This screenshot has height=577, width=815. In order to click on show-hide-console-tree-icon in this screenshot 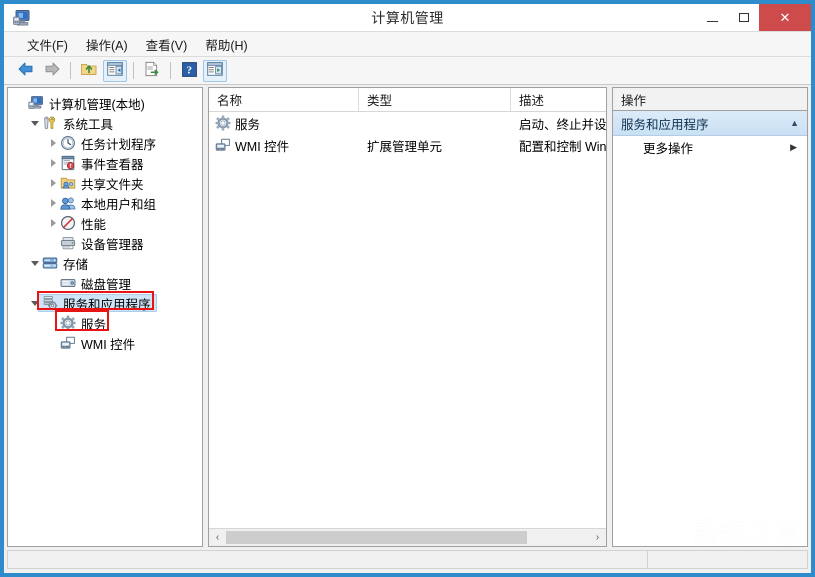, I will do `click(115, 70)`.